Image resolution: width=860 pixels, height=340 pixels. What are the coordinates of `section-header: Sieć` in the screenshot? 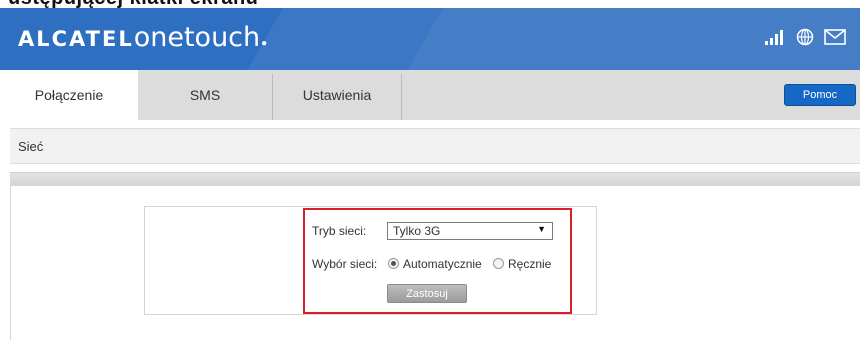 It's located at (435, 146).